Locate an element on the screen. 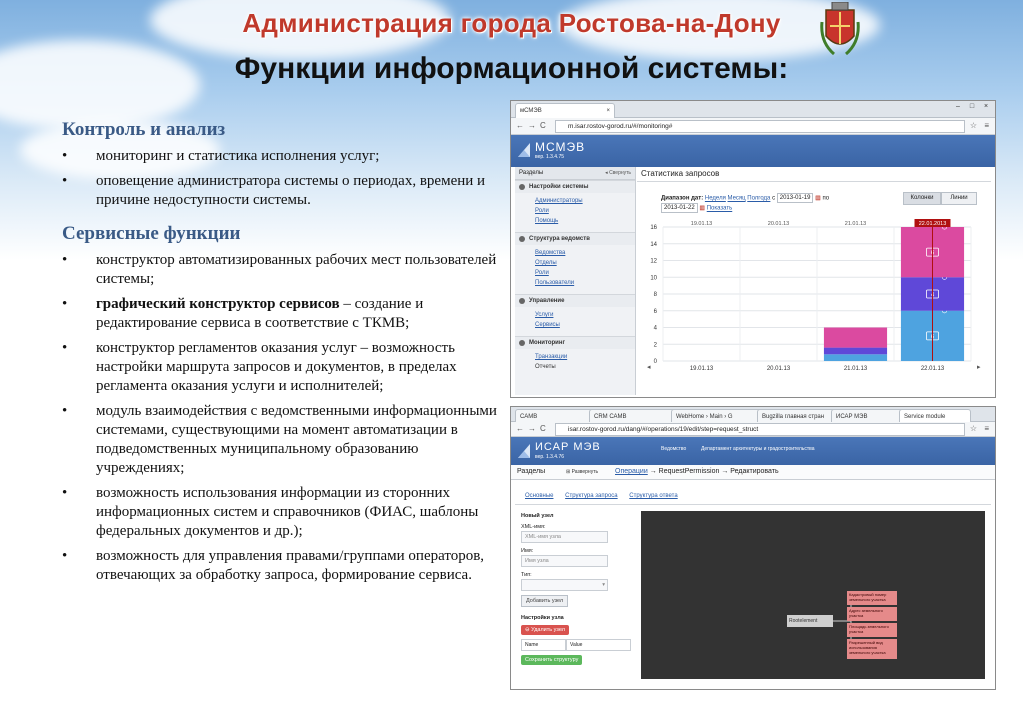 Image resolution: width=1023 pixels, height=708 pixels. tree-root-node: Rootelement is located at coordinates (810, 621).